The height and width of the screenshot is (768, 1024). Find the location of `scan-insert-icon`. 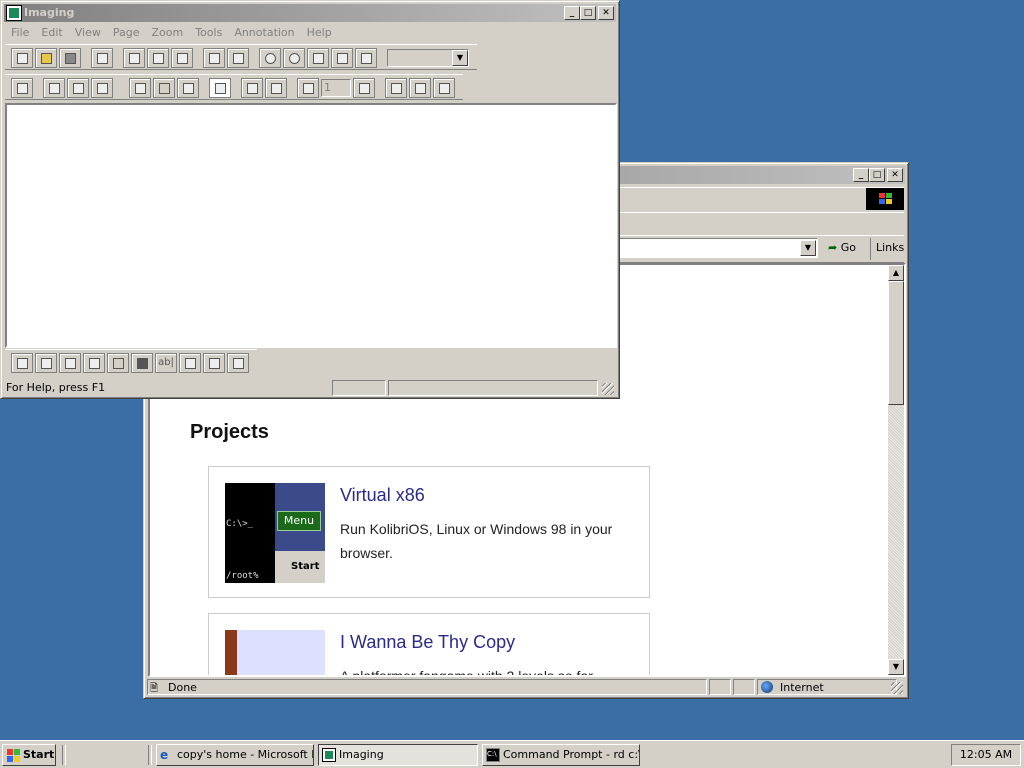

scan-insert-icon is located at coordinates (78, 88).